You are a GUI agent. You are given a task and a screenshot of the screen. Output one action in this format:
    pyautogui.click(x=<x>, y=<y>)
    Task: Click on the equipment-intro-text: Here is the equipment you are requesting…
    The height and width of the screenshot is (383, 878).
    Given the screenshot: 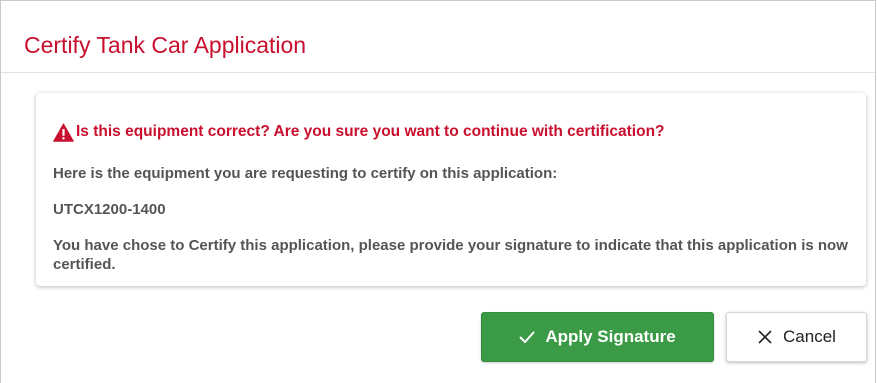 What is the action you would take?
    pyautogui.click(x=305, y=173)
    